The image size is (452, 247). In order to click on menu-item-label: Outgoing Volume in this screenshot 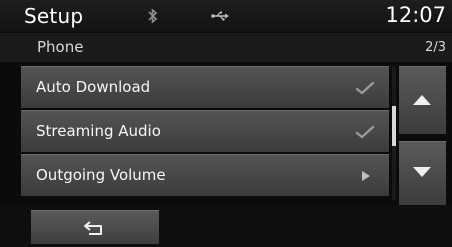, I will do `click(101, 175)`.